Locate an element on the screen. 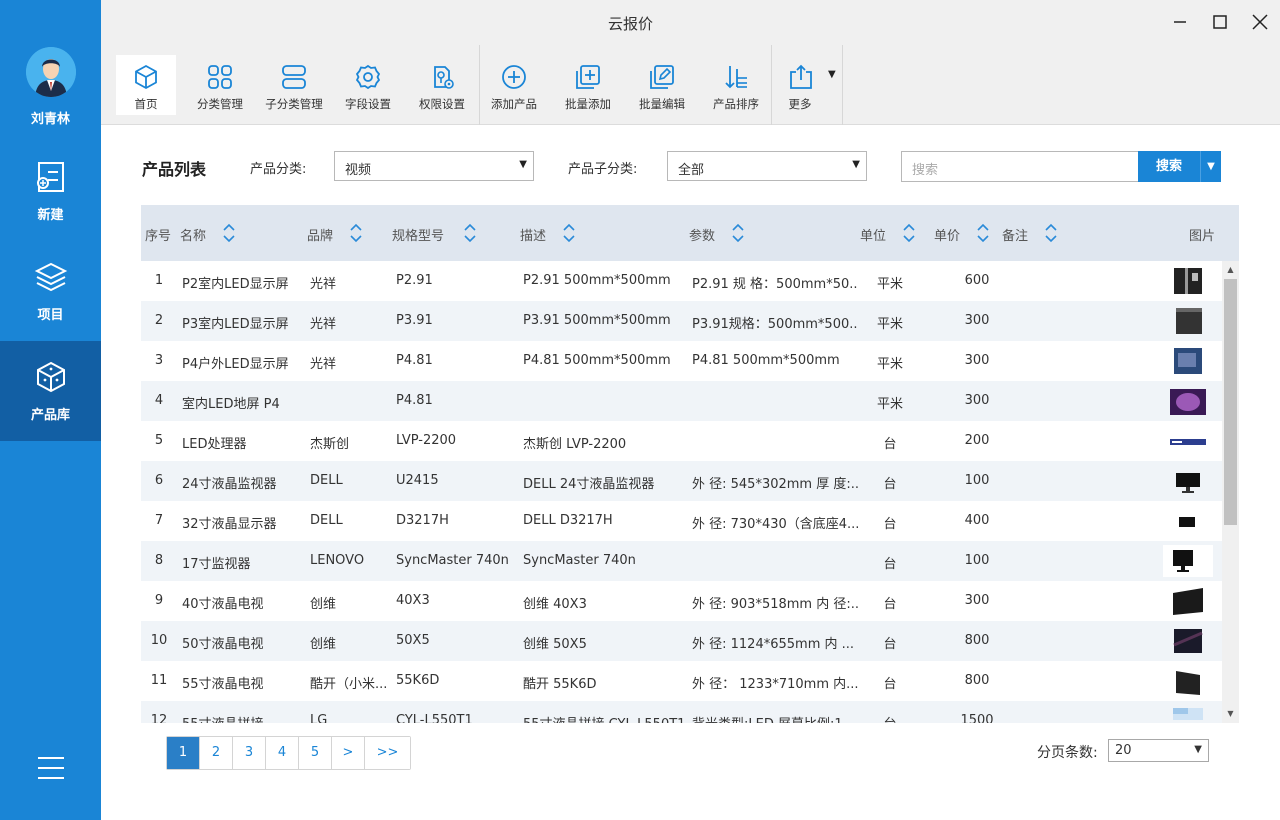  table-scrollbar: ▲ ▼ is located at coordinates (1230, 492).